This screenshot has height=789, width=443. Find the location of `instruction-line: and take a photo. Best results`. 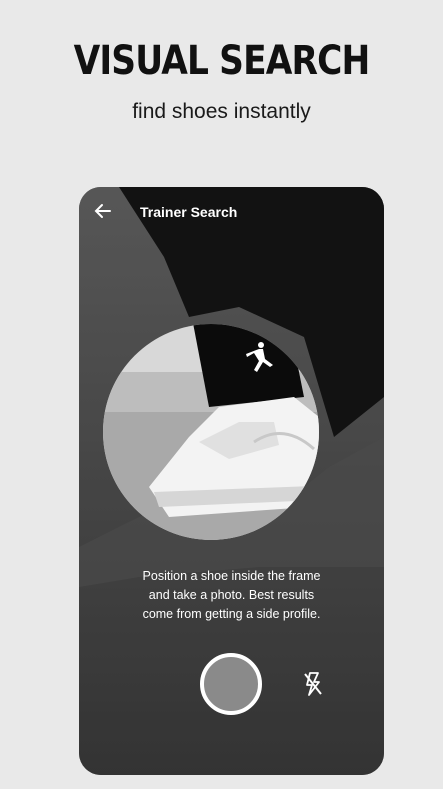

instruction-line: and take a photo. Best results is located at coordinates (231, 595).